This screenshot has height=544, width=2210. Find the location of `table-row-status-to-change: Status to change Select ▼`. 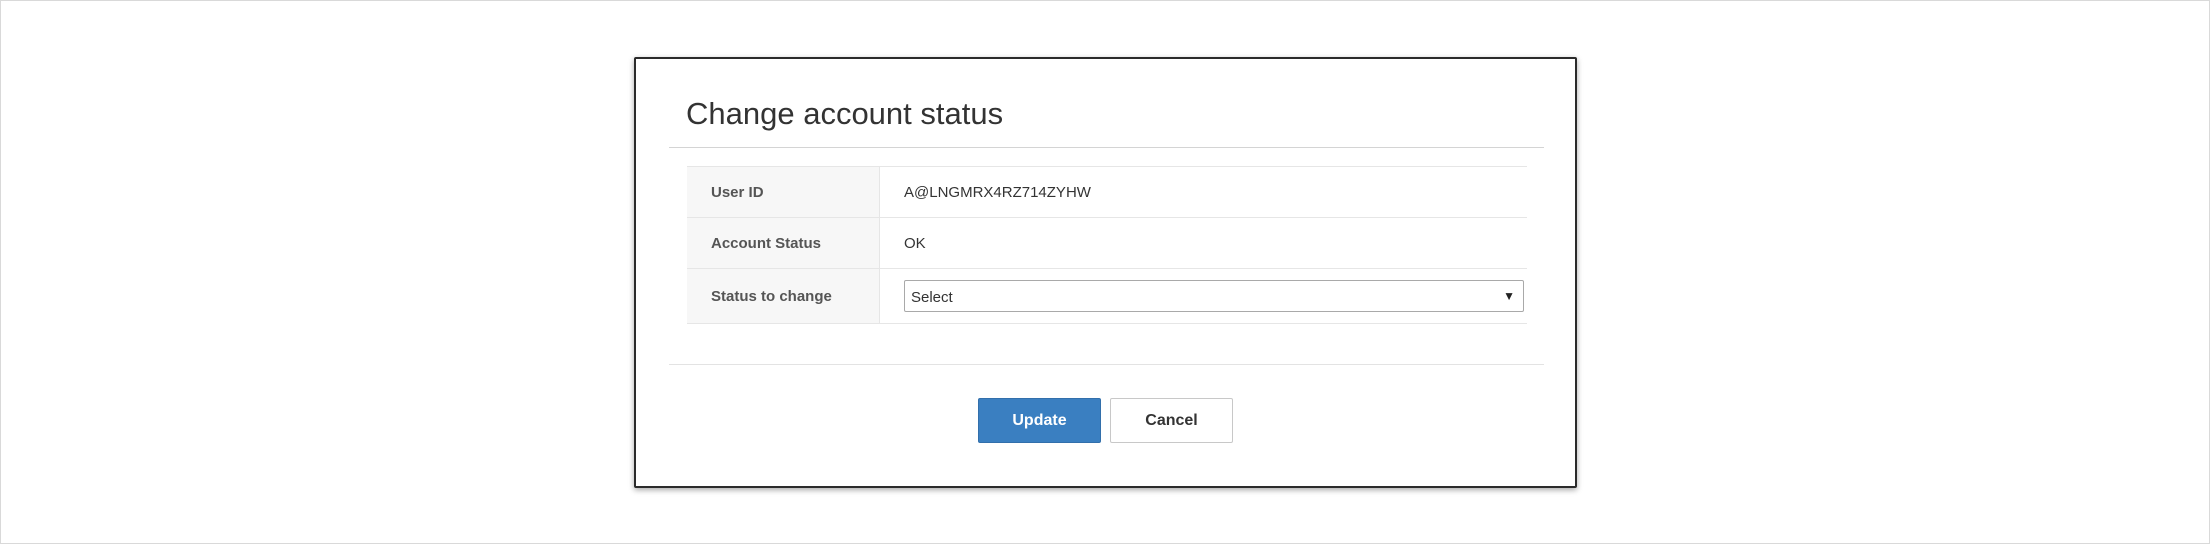

table-row-status-to-change: Status to change Select ▼ is located at coordinates (1107, 296).